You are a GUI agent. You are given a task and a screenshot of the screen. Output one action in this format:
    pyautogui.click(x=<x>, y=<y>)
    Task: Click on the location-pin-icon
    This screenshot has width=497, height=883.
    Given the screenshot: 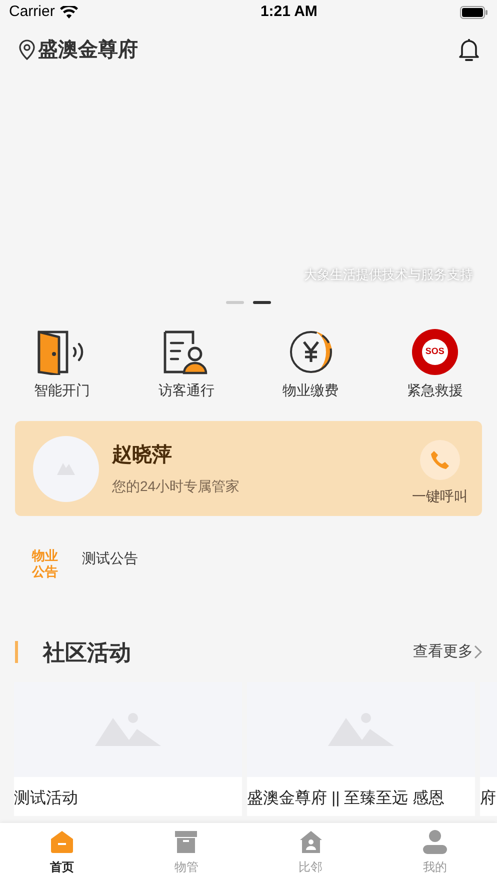 What is the action you would take?
    pyautogui.click(x=27, y=50)
    